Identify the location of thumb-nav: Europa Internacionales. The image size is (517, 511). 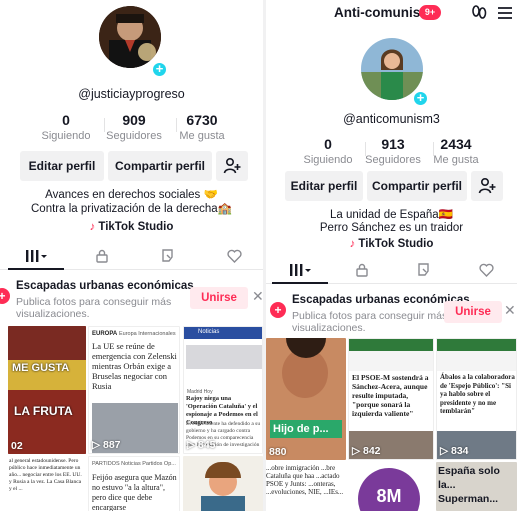
(147, 334).